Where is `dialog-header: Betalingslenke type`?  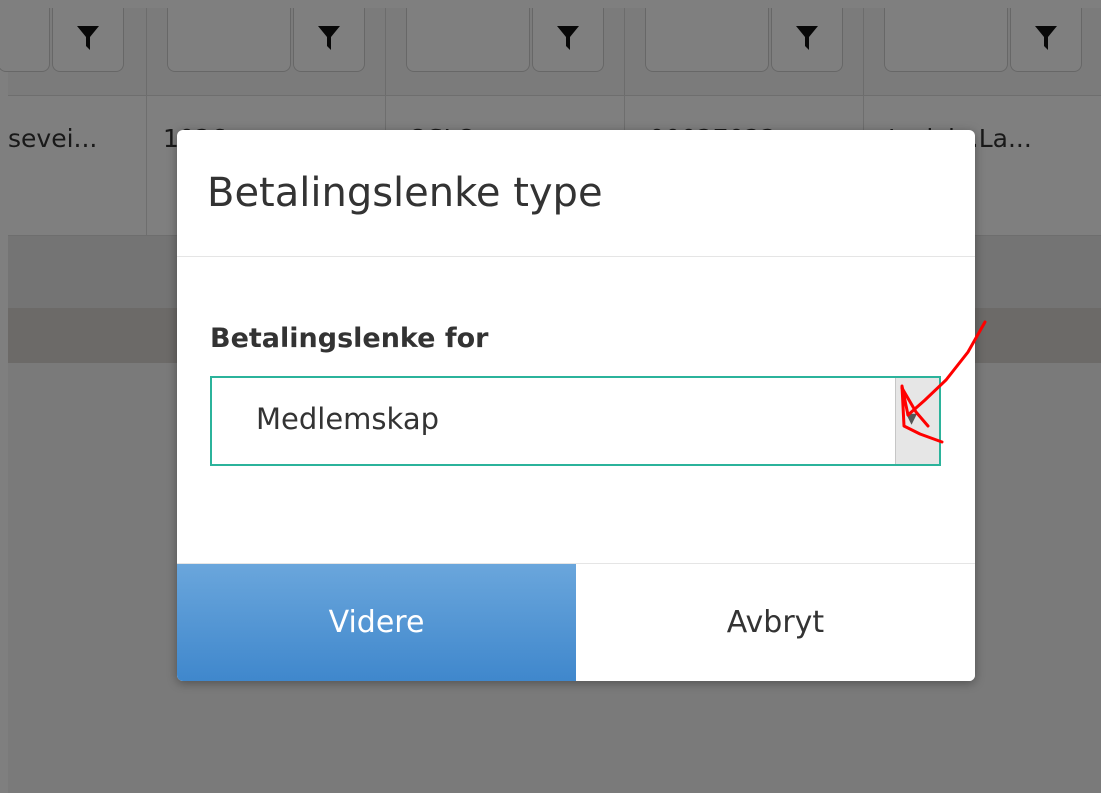
dialog-header: Betalingslenke type is located at coordinates (576, 193).